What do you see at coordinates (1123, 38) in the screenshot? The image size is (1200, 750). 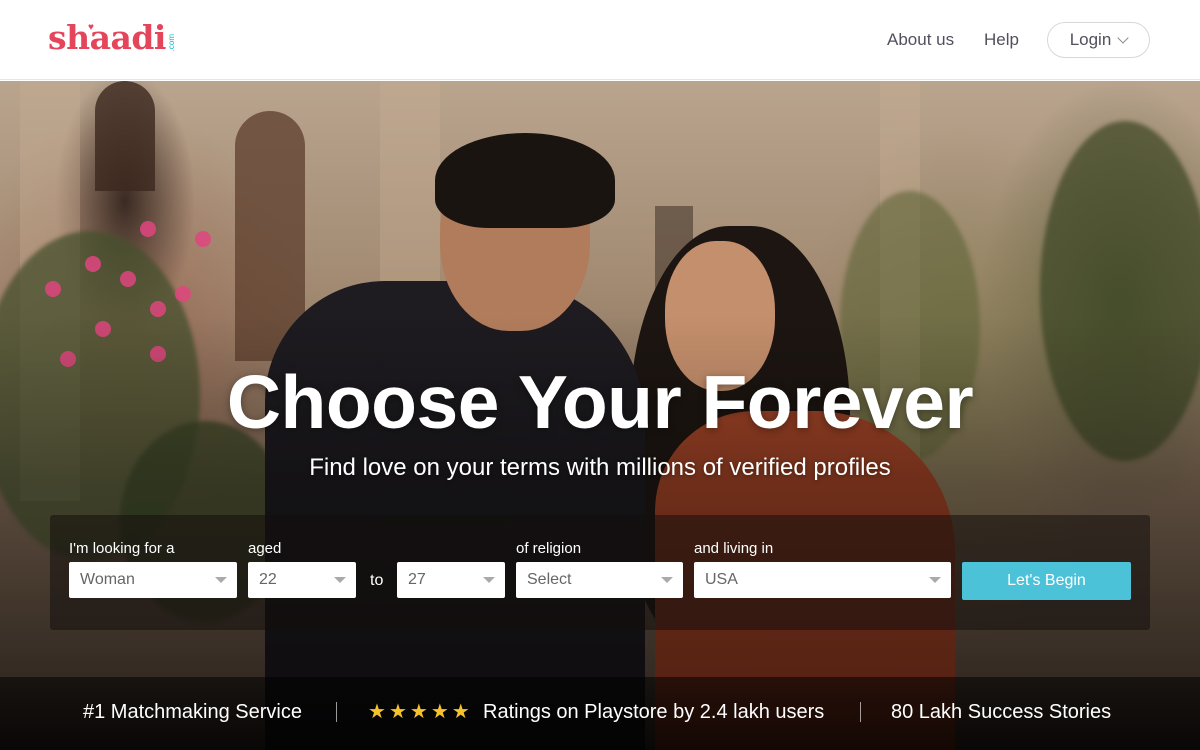 I see `chevron-down-icon` at bounding box center [1123, 38].